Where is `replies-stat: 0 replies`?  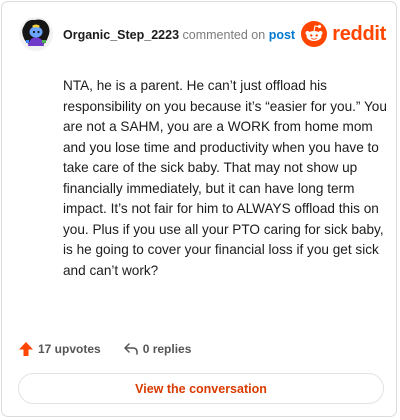 replies-stat: 0 replies is located at coordinates (157, 349).